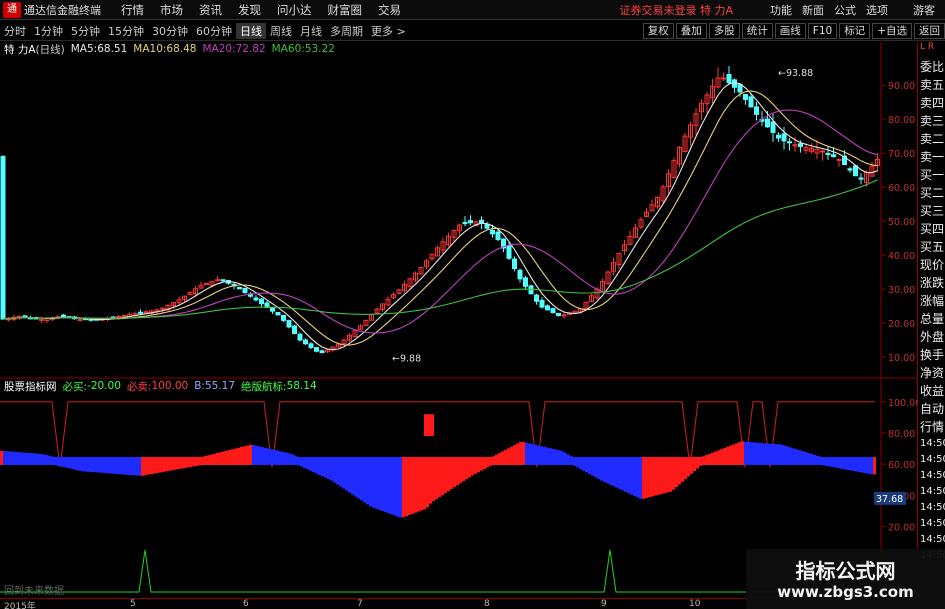  What do you see at coordinates (931, 175) in the screenshot?
I see `sidebar-item: 买一` at bounding box center [931, 175].